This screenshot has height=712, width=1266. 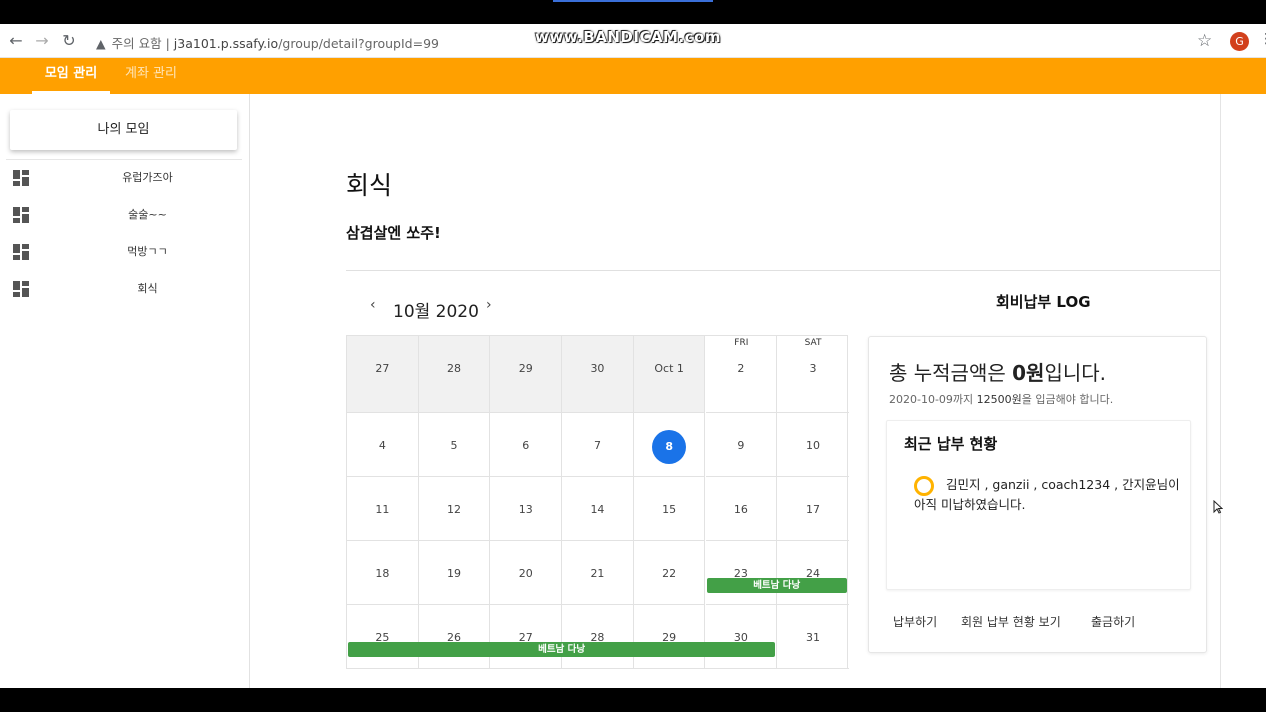 I want to click on day-number: 4, so click(x=382, y=445).